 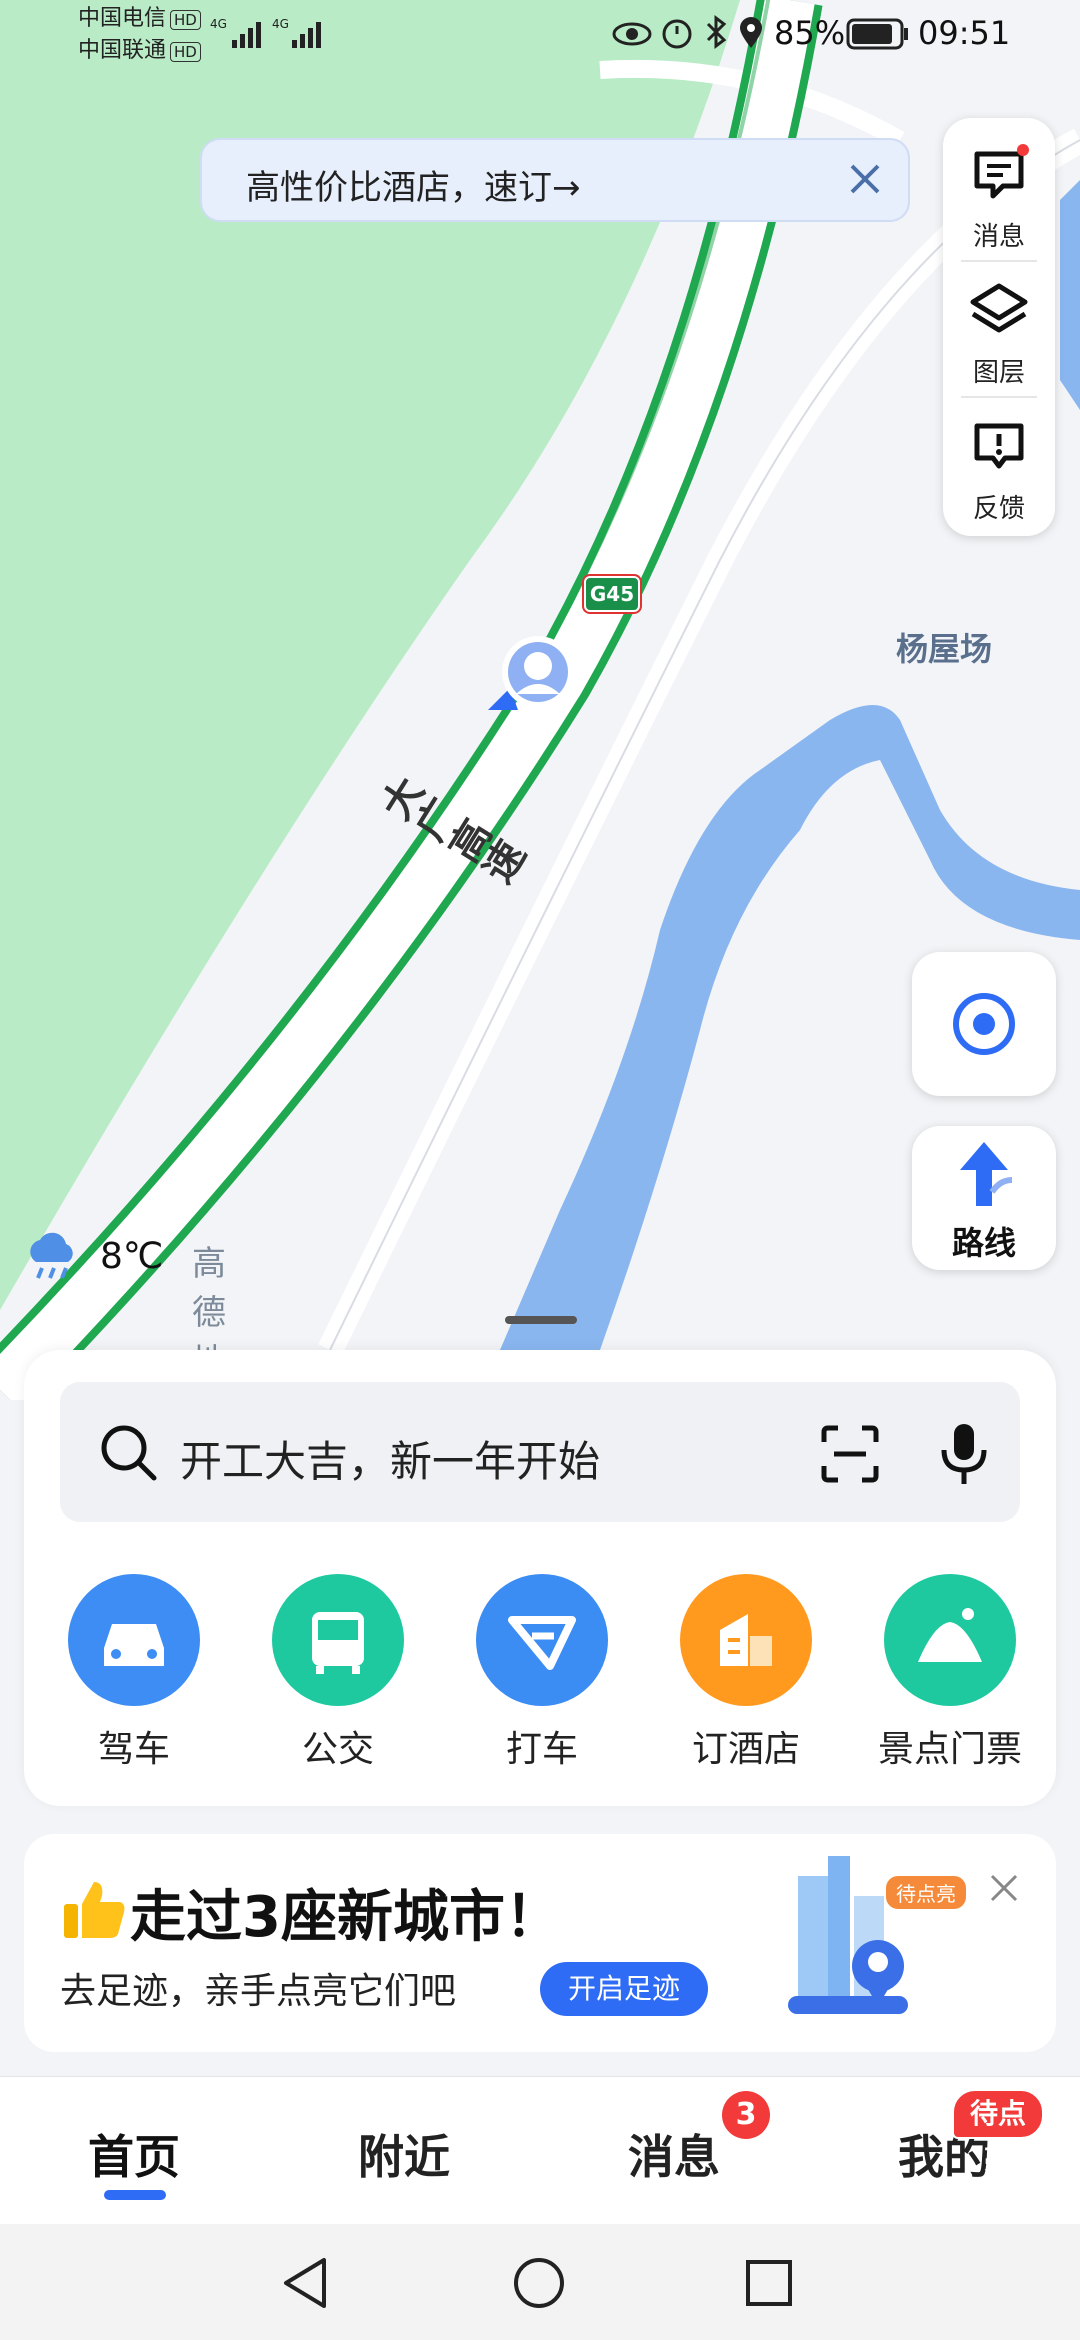 What do you see at coordinates (310, 1914) in the screenshot?
I see `footprint-title: 走过3座新城市！` at bounding box center [310, 1914].